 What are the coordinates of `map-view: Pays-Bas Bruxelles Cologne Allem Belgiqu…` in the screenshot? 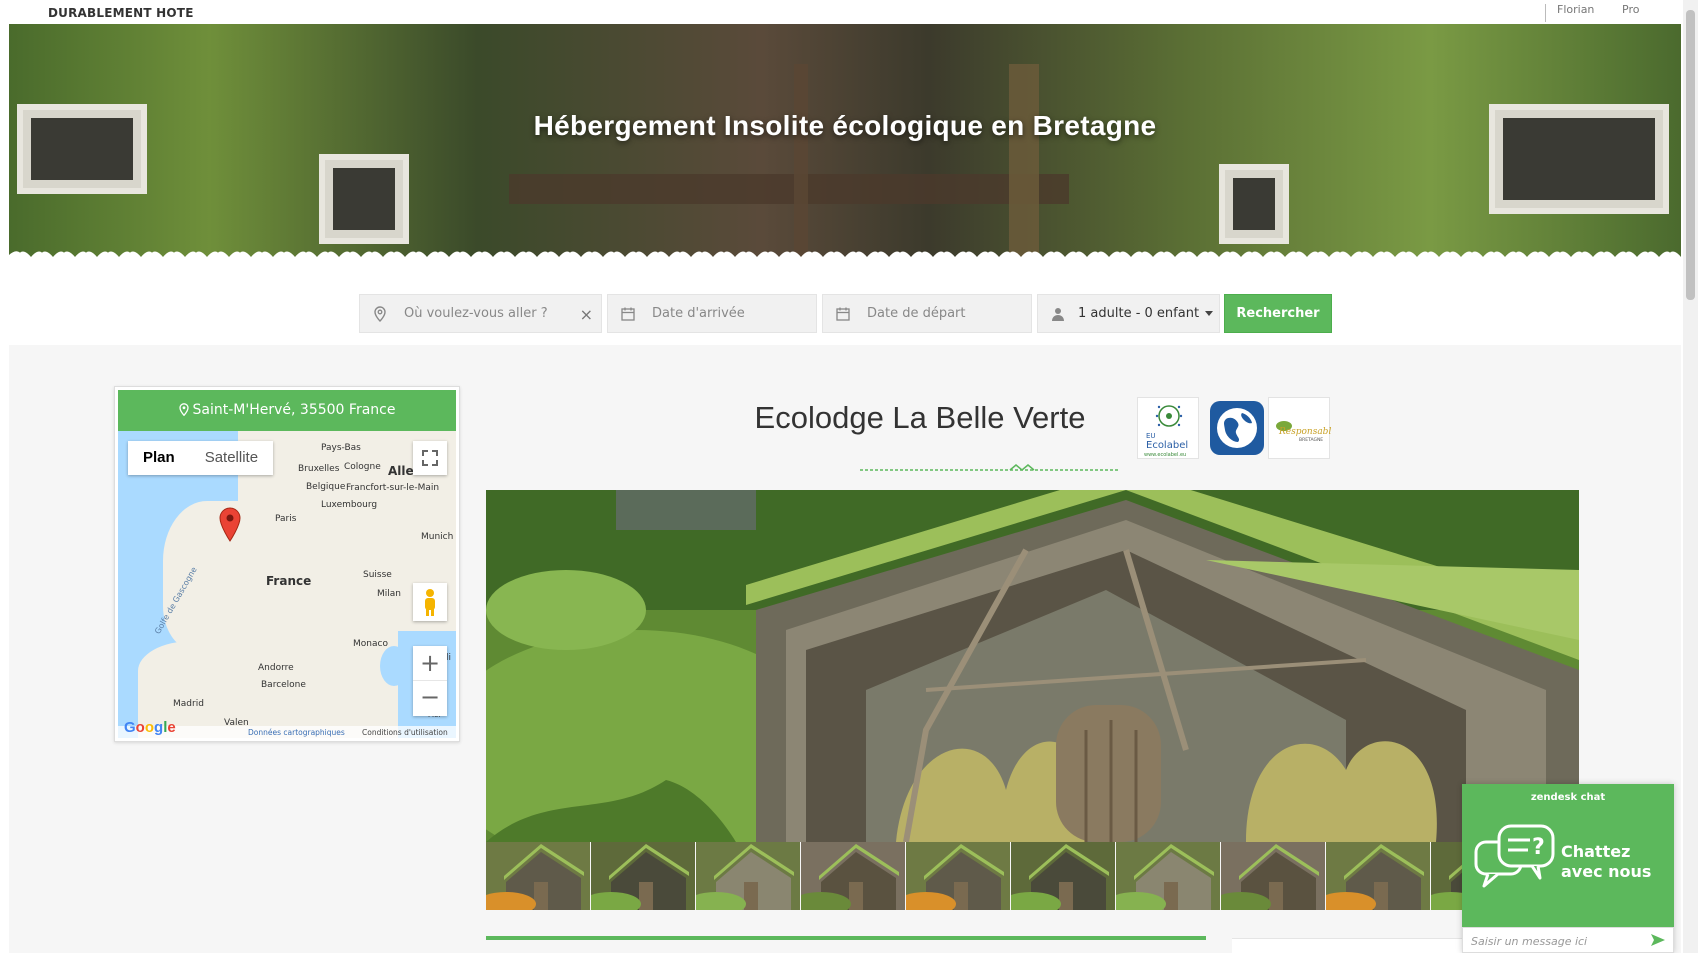 It's located at (287, 584).